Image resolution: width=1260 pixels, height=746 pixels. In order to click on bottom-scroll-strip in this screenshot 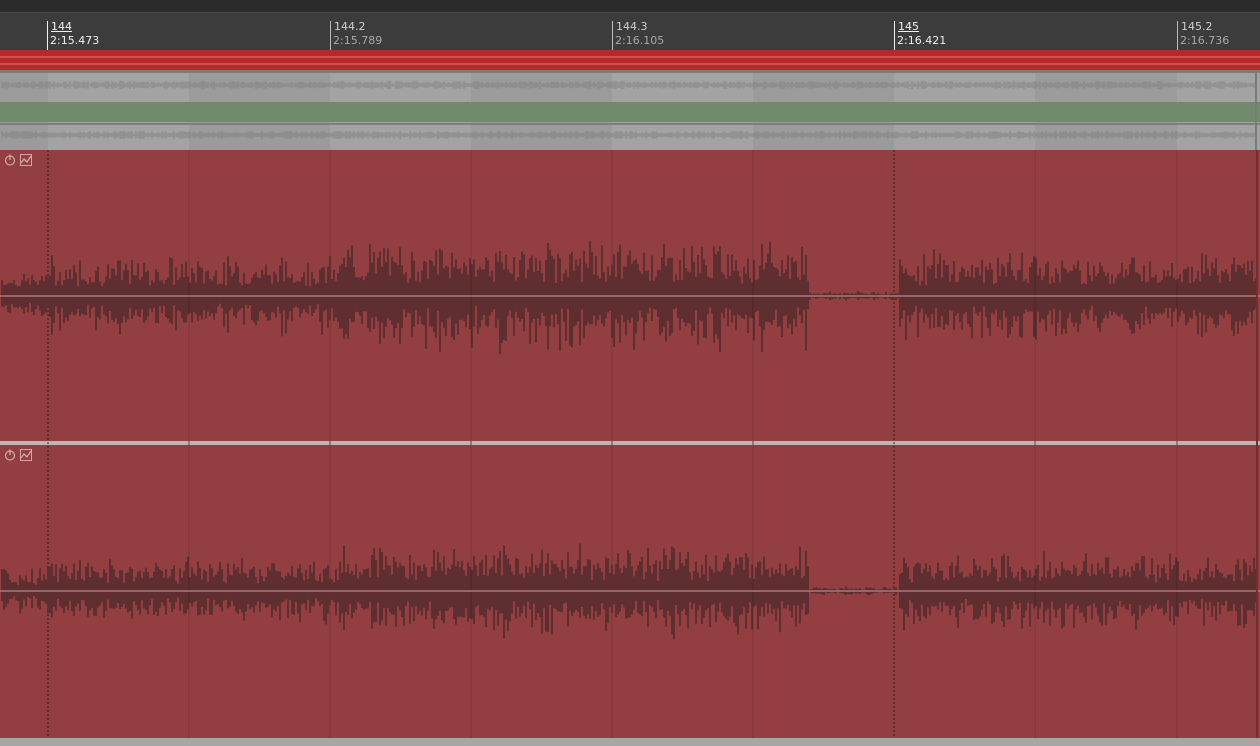, I will do `click(630, 742)`.